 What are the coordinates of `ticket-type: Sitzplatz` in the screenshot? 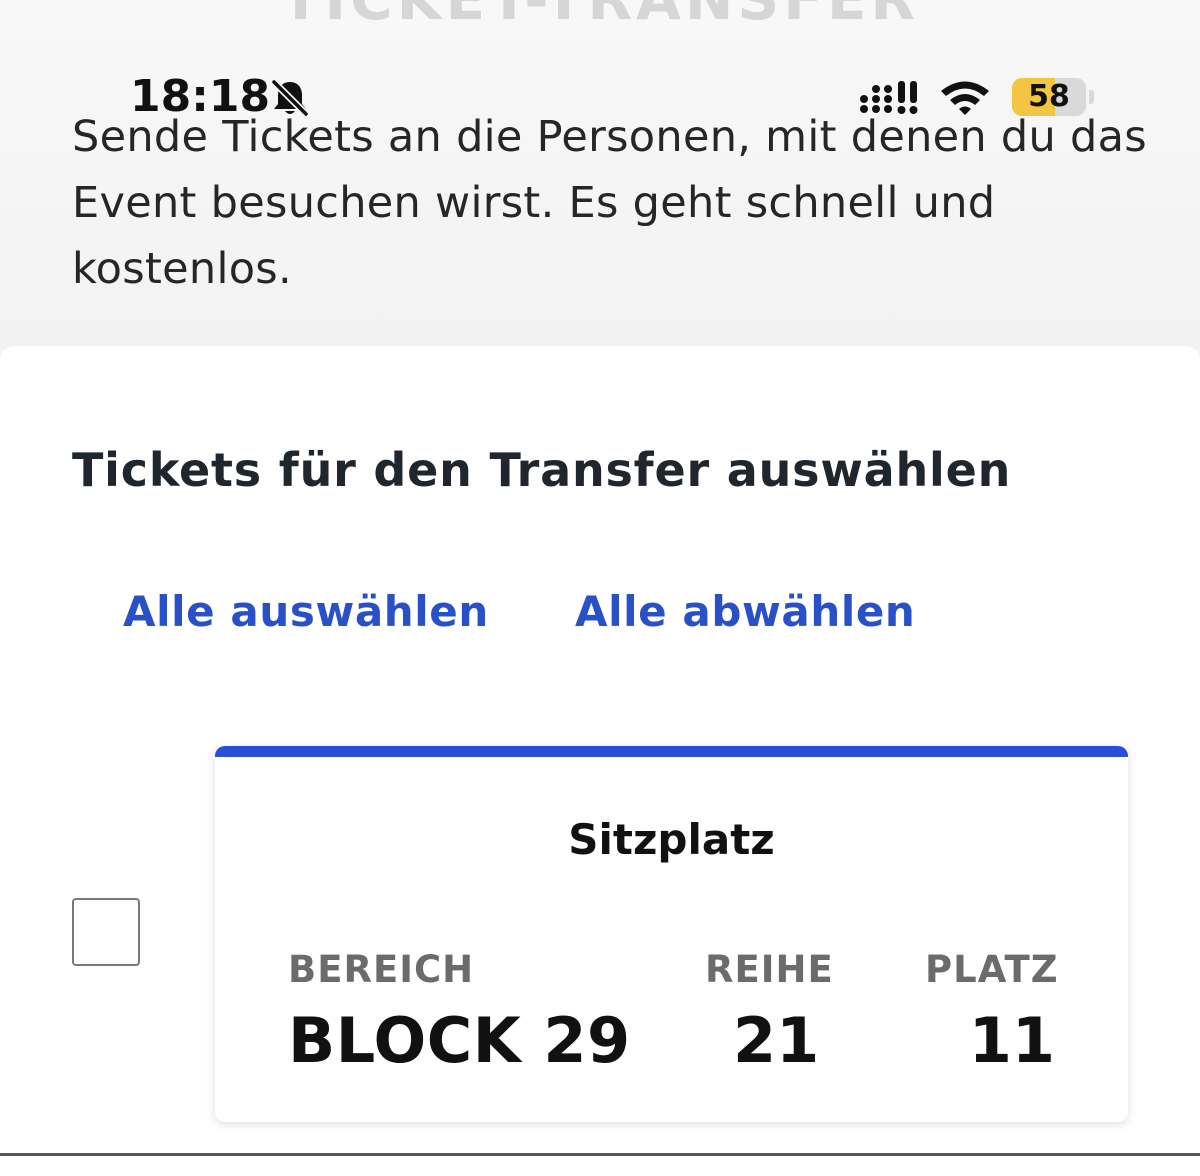 It's located at (671, 839).